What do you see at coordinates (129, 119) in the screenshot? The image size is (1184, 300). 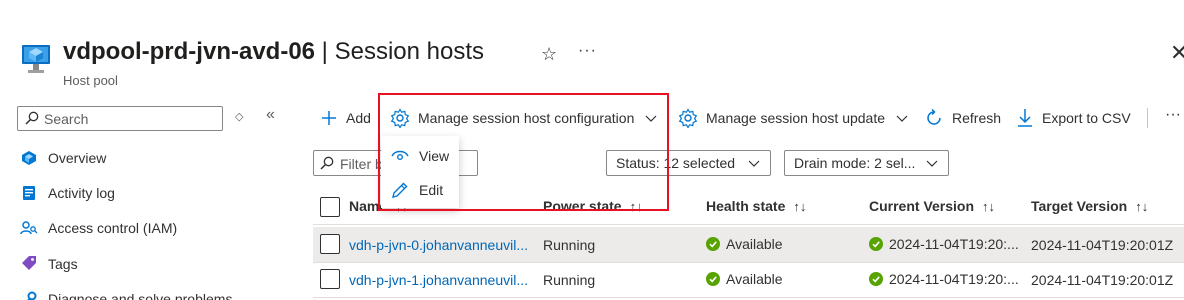 I see `sidebar-search-input` at bounding box center [129, 119].